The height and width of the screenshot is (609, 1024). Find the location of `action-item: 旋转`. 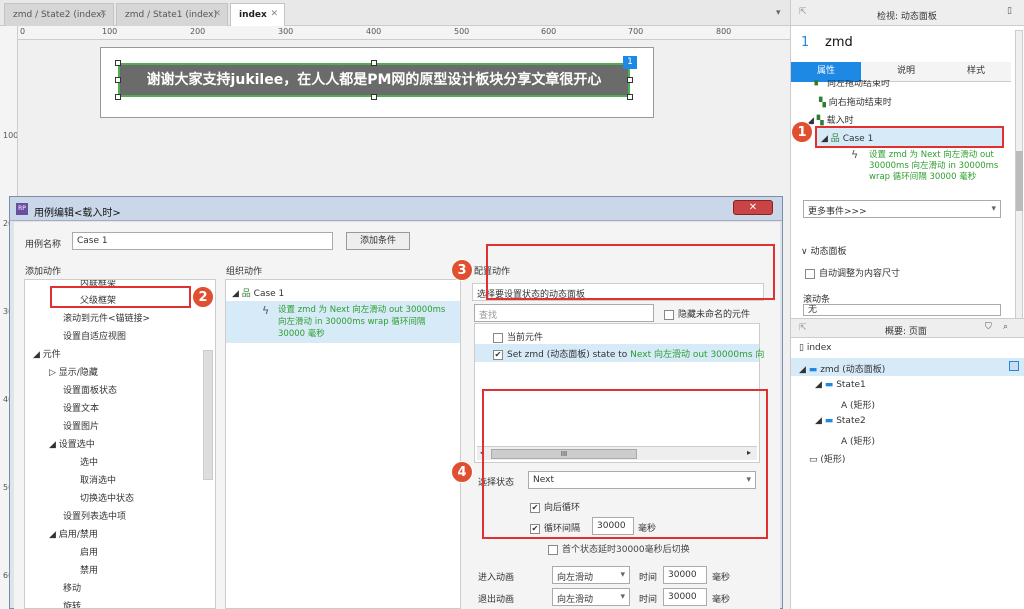

action-item: 旋转 is located at coordinates (72, 603).